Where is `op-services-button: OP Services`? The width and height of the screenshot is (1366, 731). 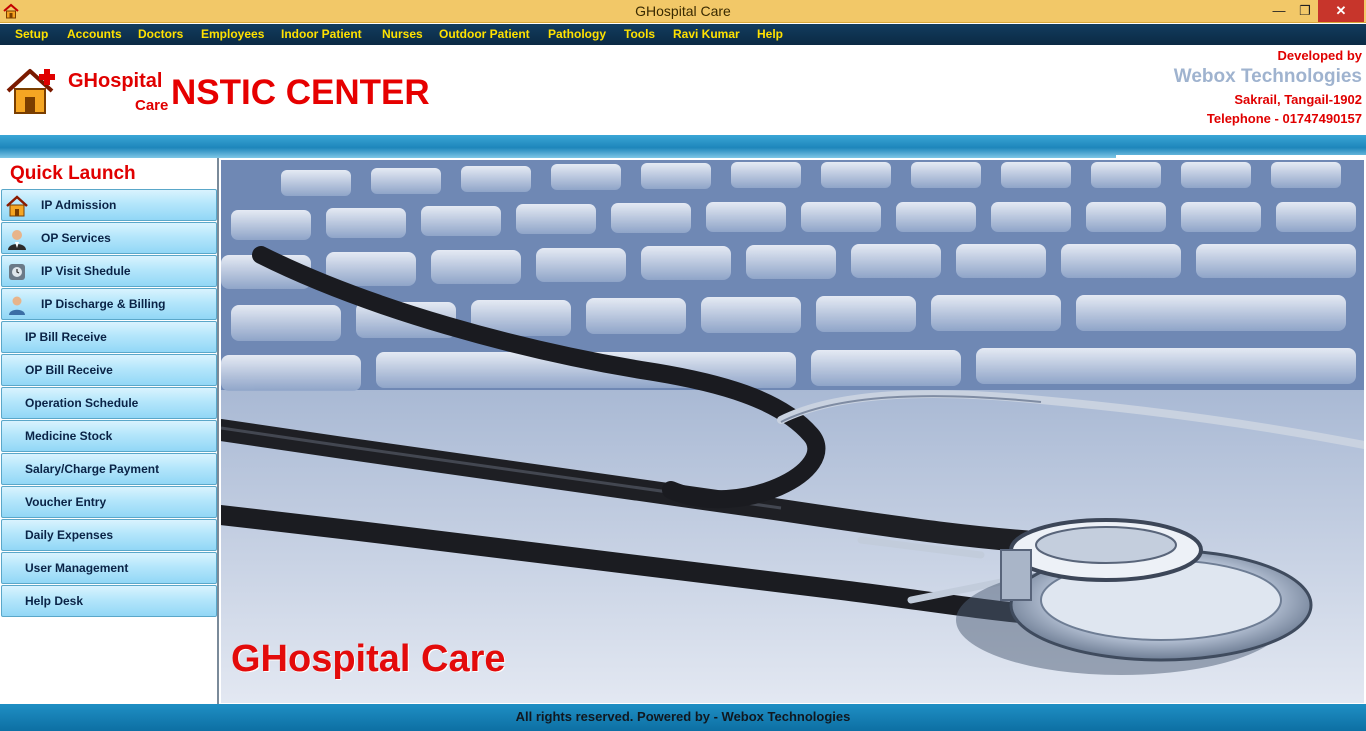 op-services-button: OP Services is located at coordinates (109, 238).